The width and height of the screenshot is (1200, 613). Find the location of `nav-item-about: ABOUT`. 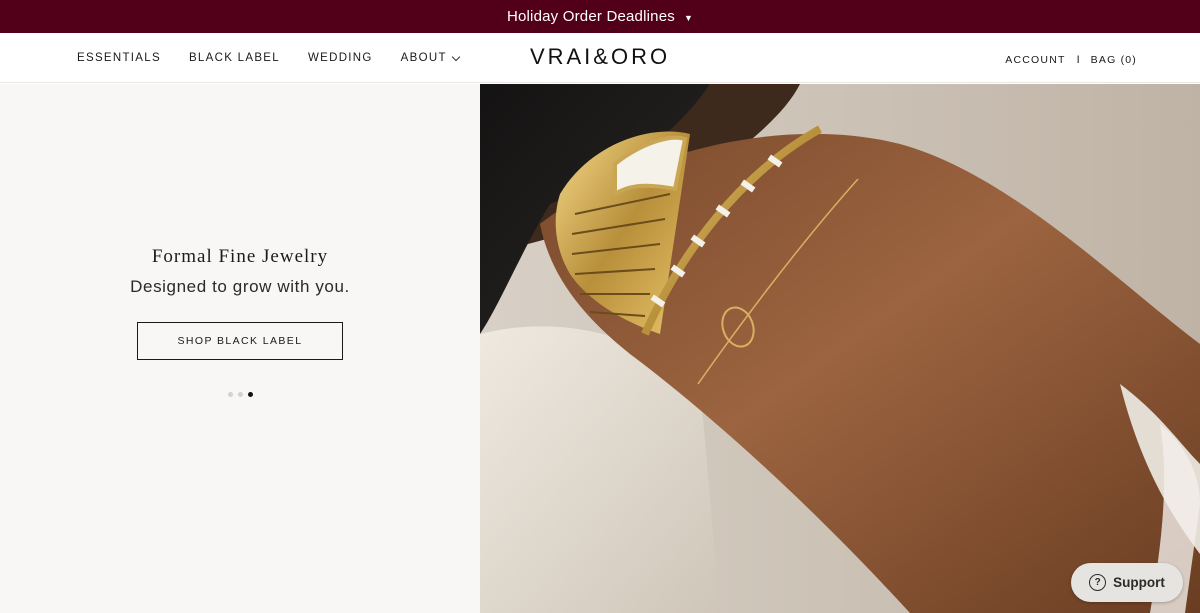

nav-item-about: ABOUT is located at coordinates (430, 58).